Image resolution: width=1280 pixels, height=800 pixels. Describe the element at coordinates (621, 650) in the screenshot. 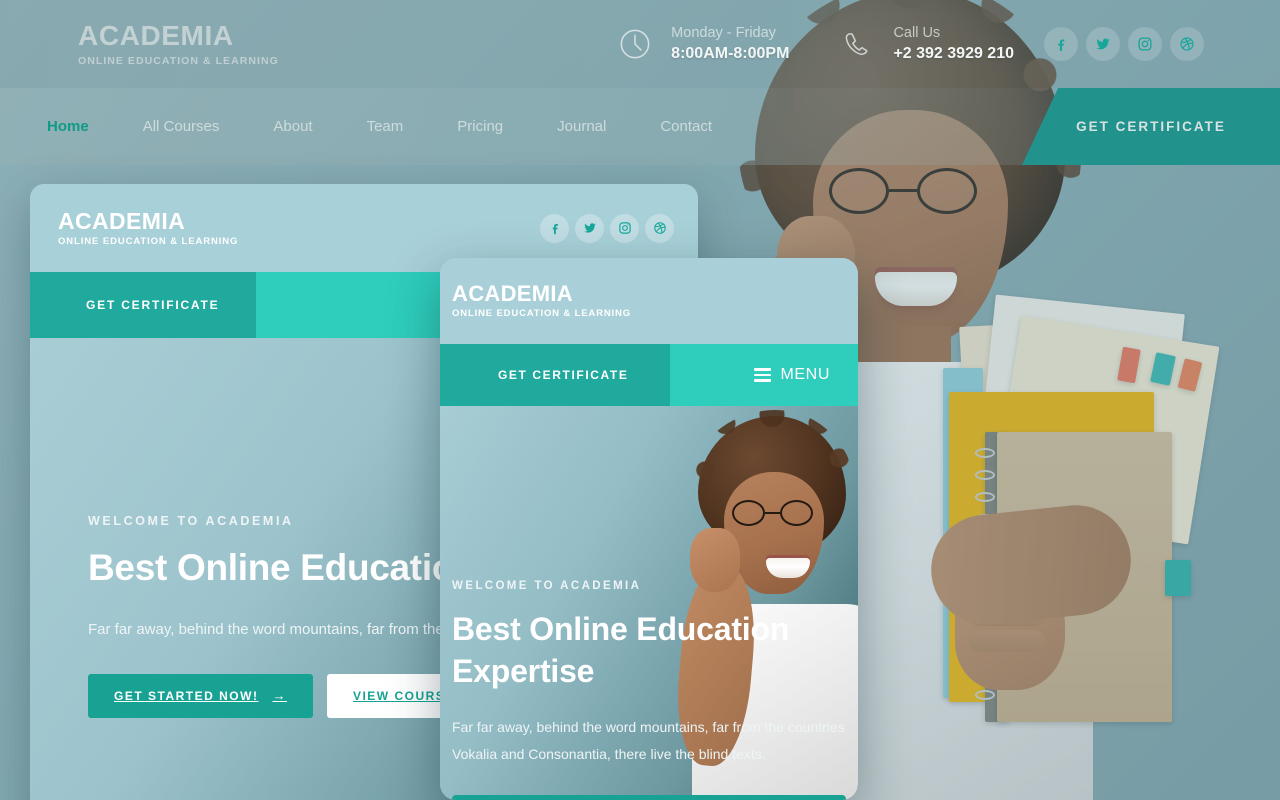

I see `phone-hero-title: Best Online Education Expertise` at that location.